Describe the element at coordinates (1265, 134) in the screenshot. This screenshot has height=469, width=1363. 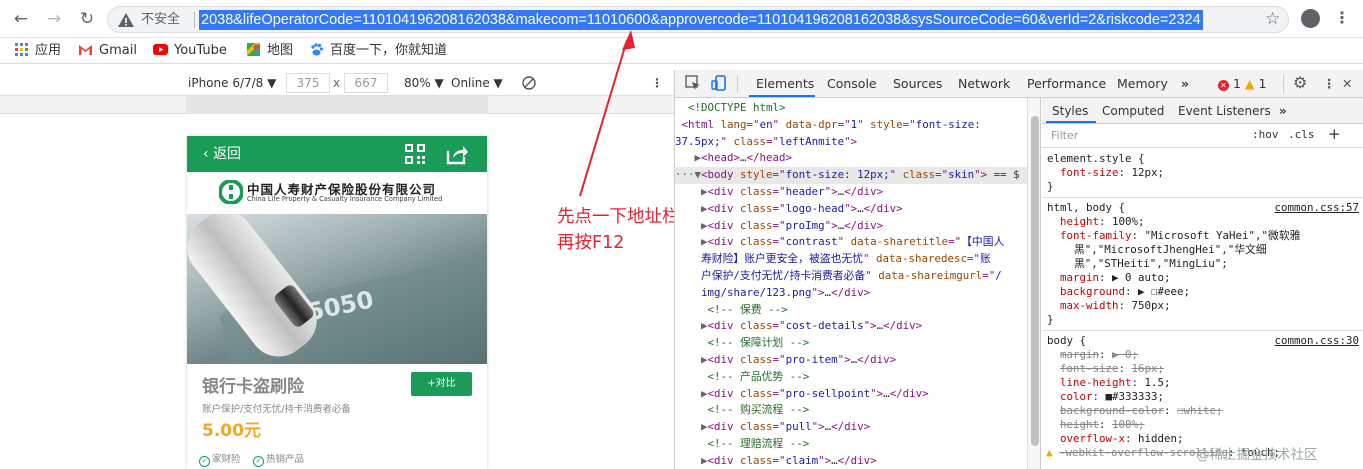
I see `hover-state-button: :hov` at that location.